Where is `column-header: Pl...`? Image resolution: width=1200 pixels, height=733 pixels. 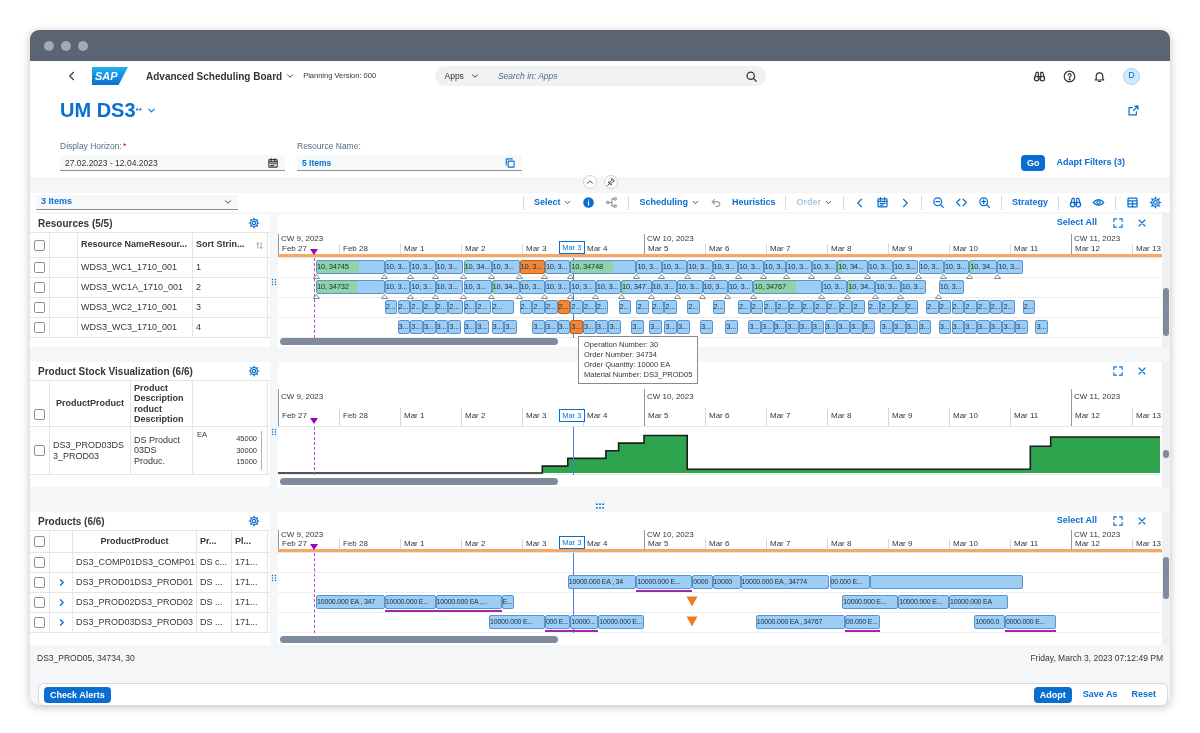 column-header: Pl... is located at coordinates (250, 541).